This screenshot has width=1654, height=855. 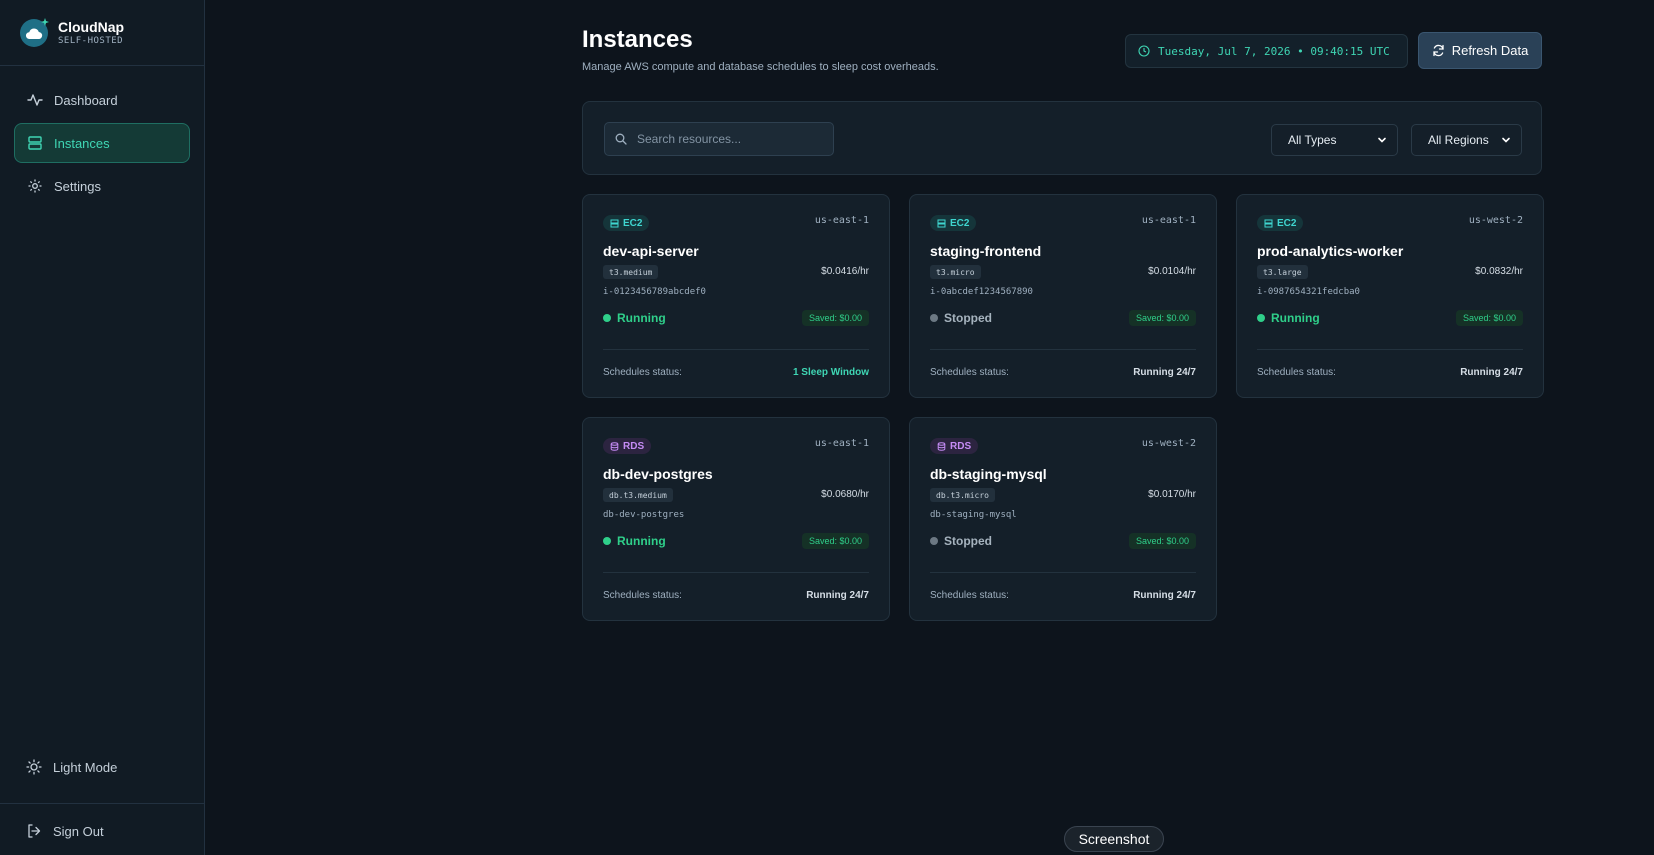 What do you see at coordinates (621, 139) in the screenshot?
I see `search-icon` at bounding box center [621, 139].